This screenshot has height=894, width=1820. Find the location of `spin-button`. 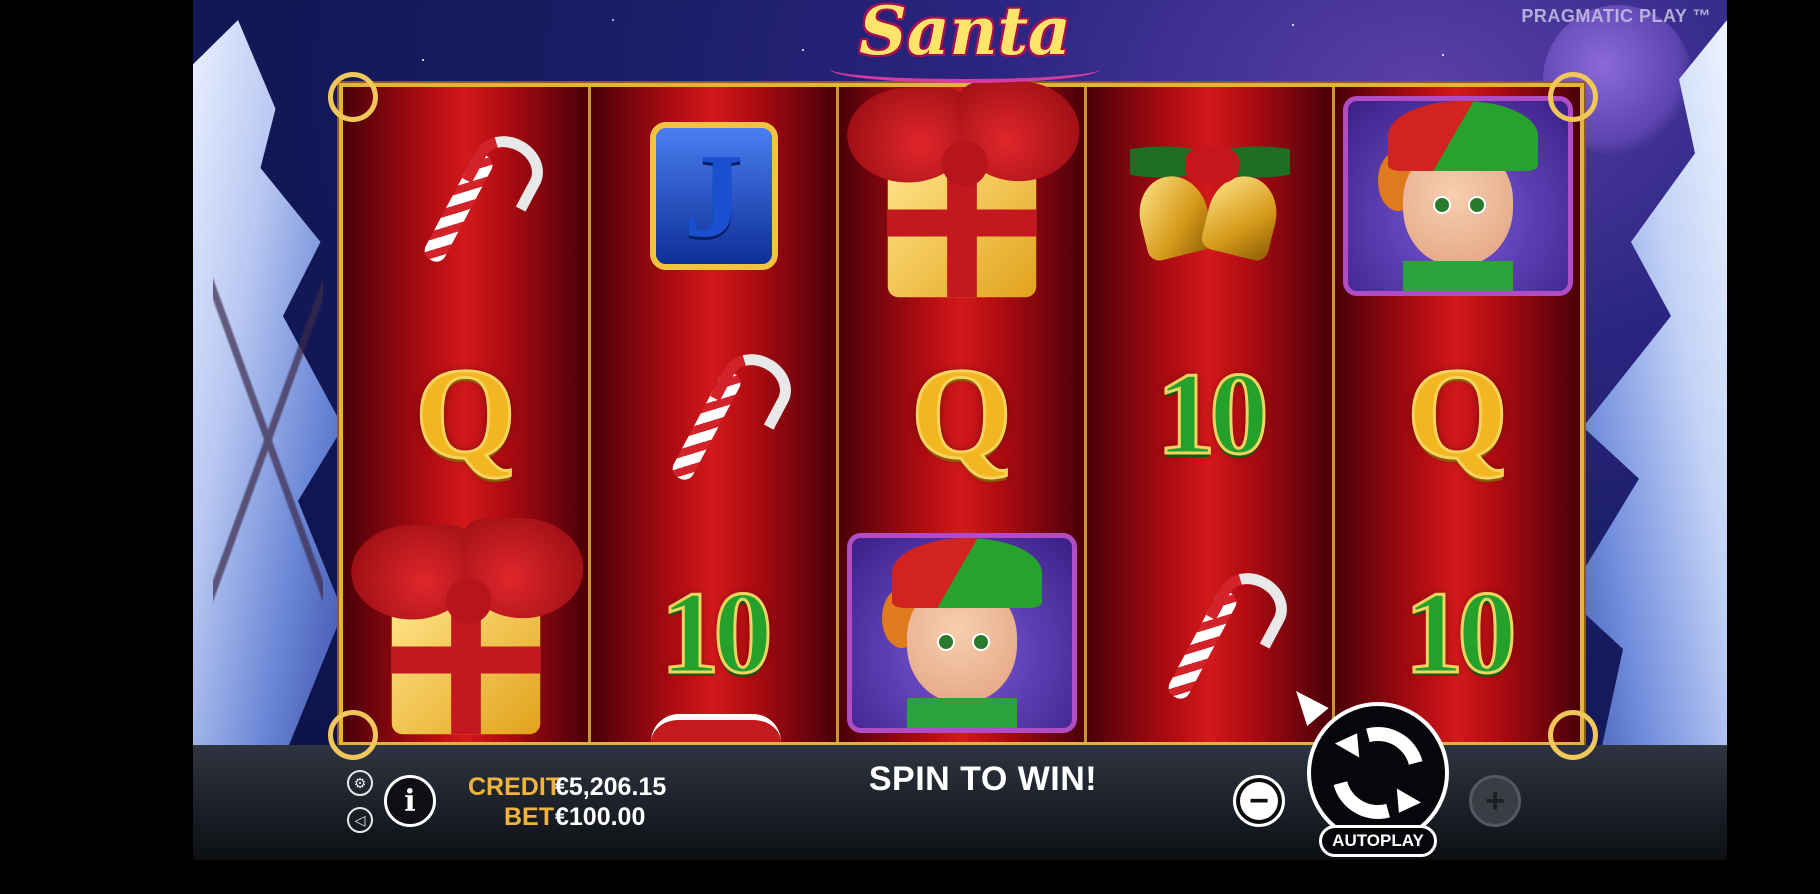

spin-button is located at coordinates (1378, 773).